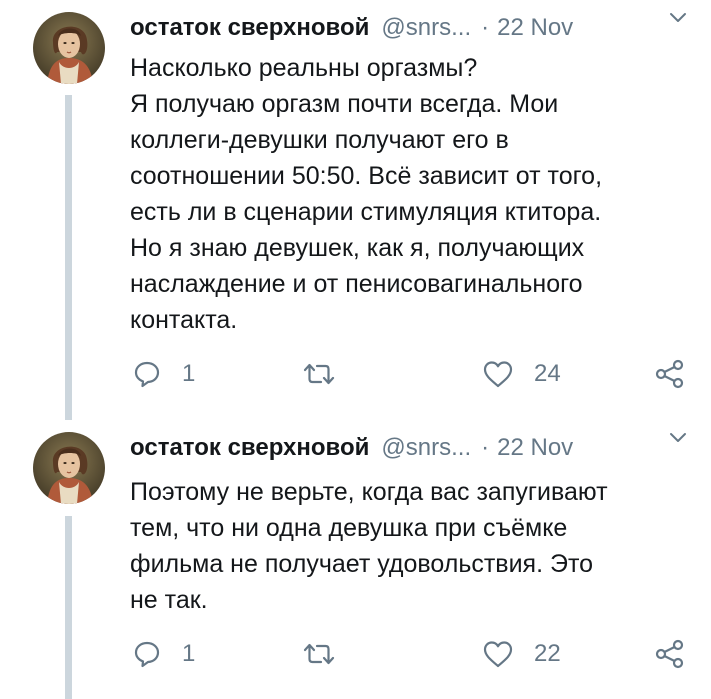  I want to click on tweet-actions: 1 24, so click(355, 374).